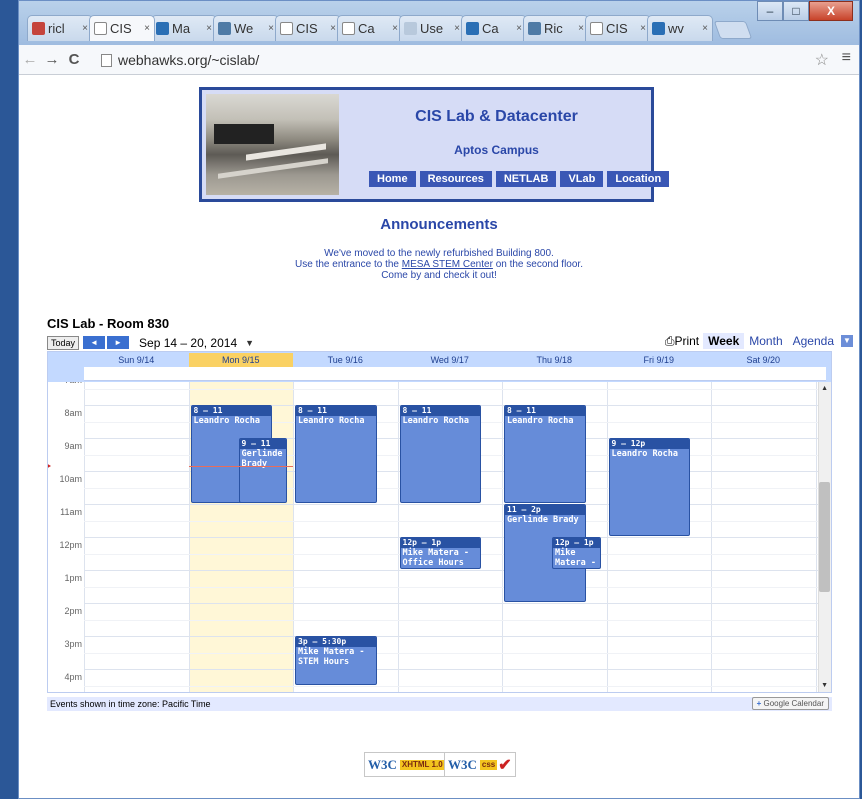  What do you see at coordinates (345, 360) in the screenshot?
I see `day-header: Tue 9/16` at bounding box center [345, 360].